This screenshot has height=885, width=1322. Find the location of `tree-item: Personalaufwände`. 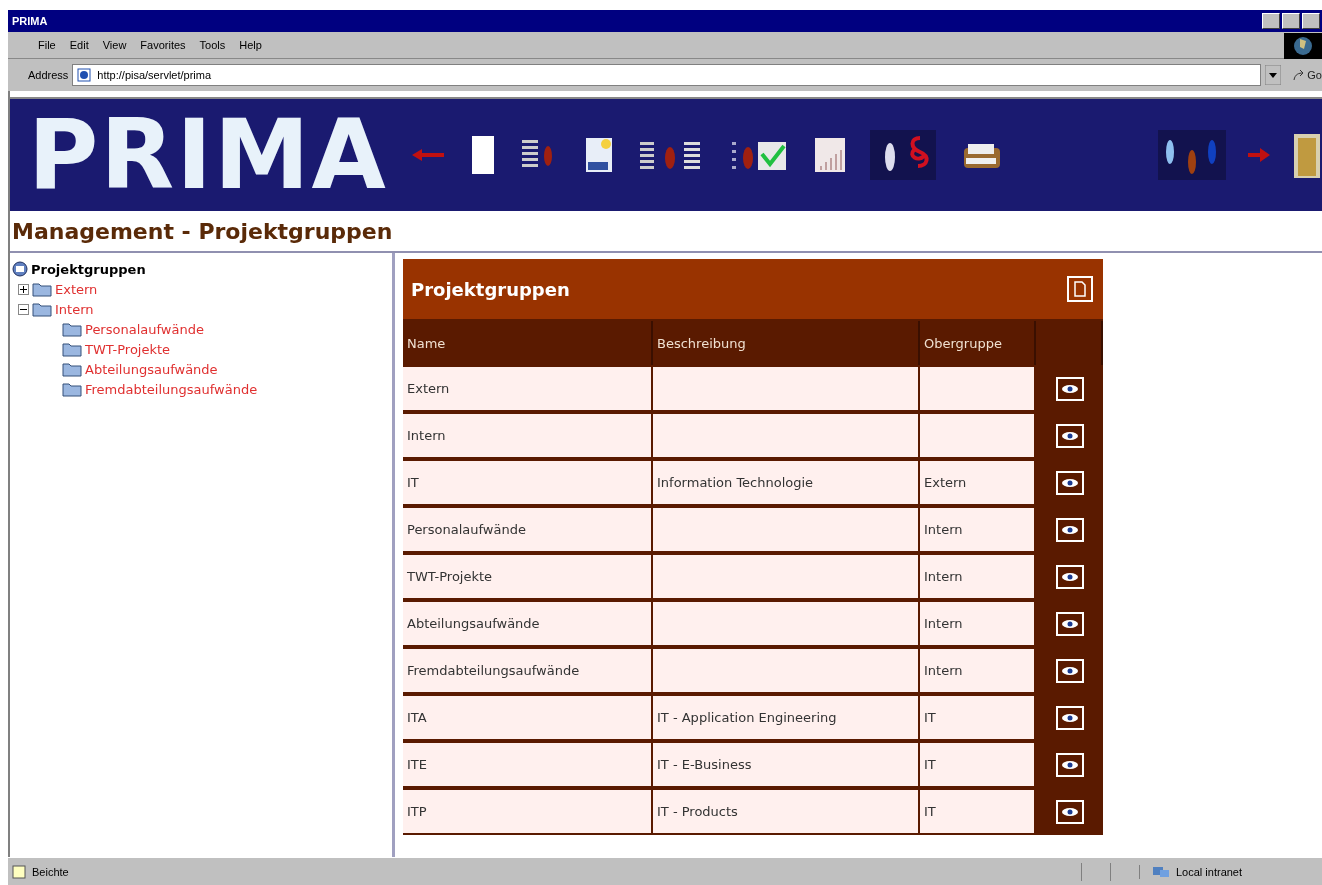

tree-item: Personalaufwände is located at coordinates (144, 329).